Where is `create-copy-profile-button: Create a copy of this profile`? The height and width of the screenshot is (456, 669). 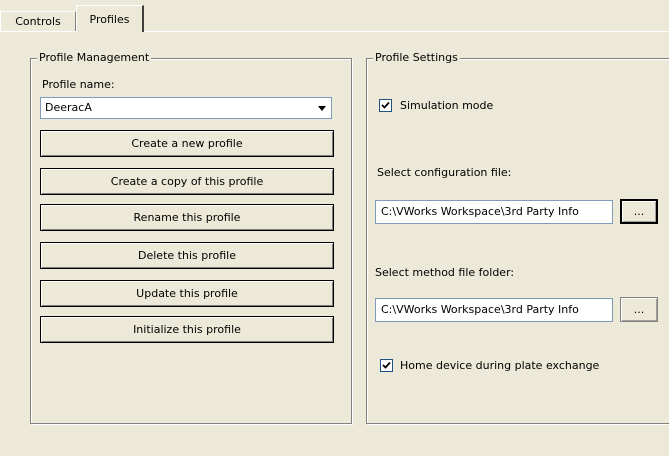 create-copy-profile-button: Create a copy of this profile is located at coordinates (187, 181).